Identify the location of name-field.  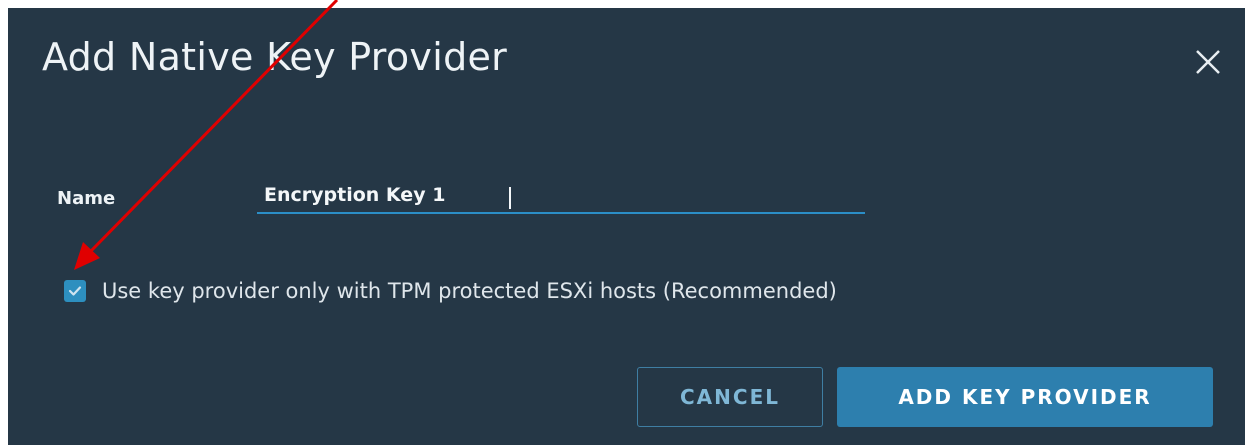
(561, 196).